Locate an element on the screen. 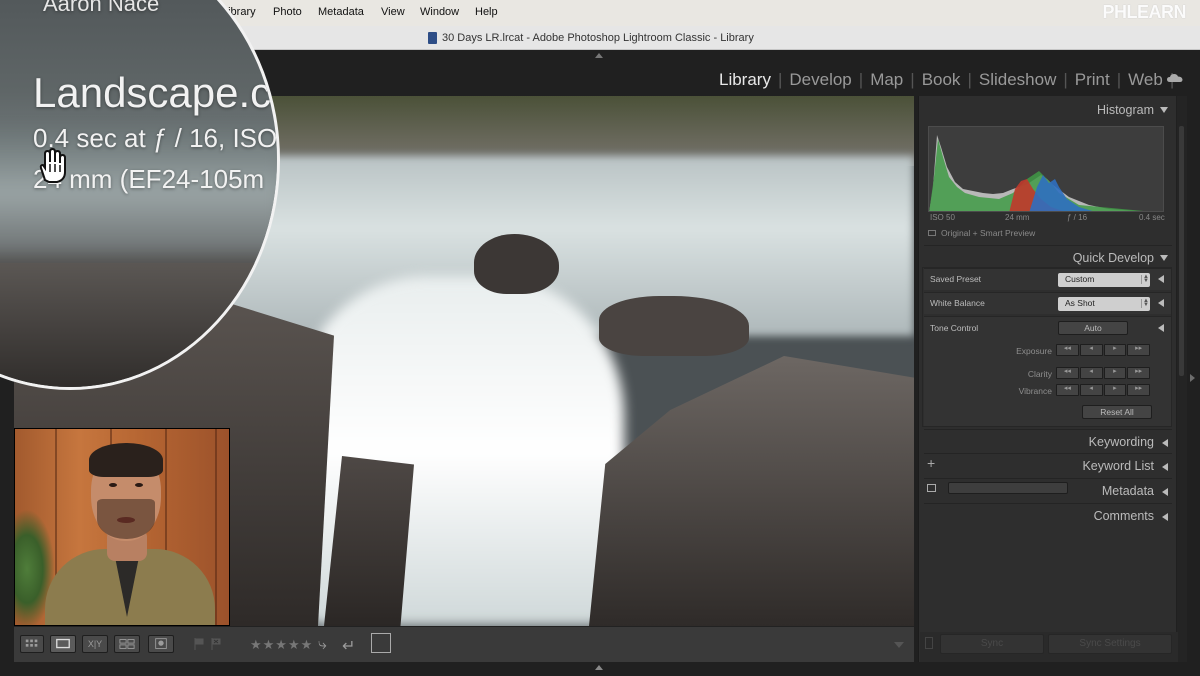 The width and height of the screenshot is (1200, 676). compare-view-button: X|Y is located at coordinates (95, 644).